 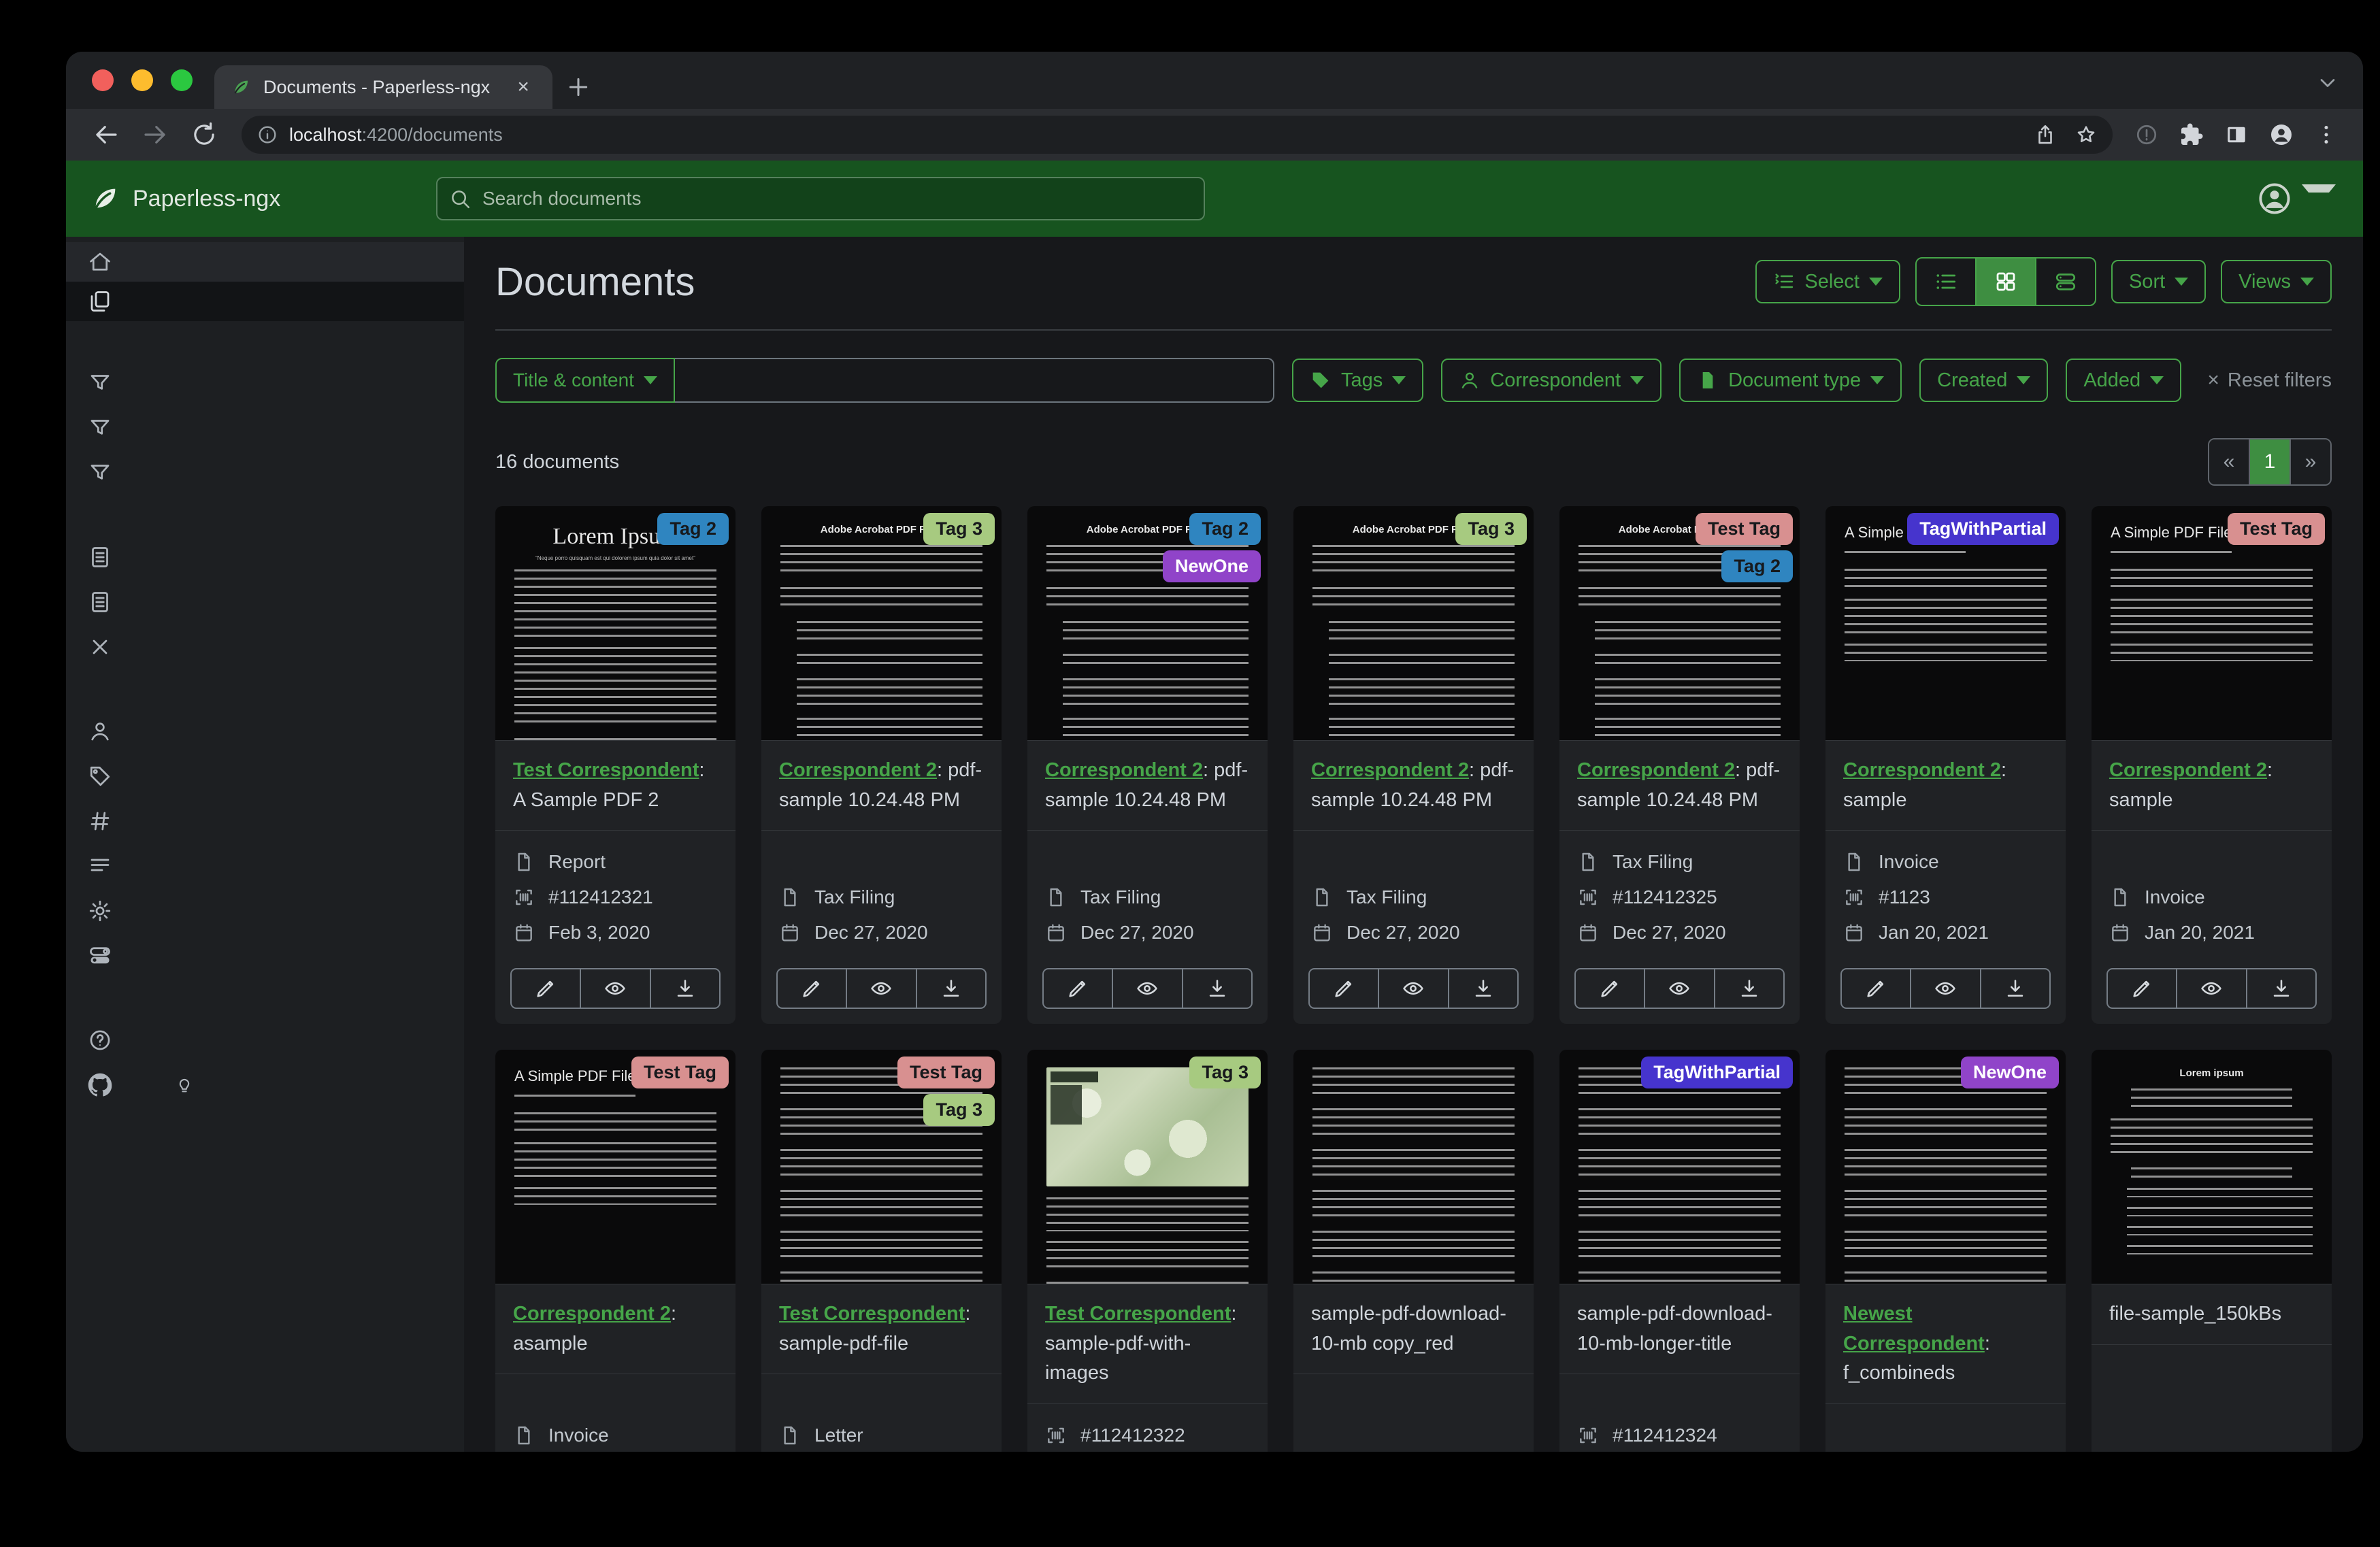 I want to click on tab-close-icon: ×, so click(x=523, y=88).